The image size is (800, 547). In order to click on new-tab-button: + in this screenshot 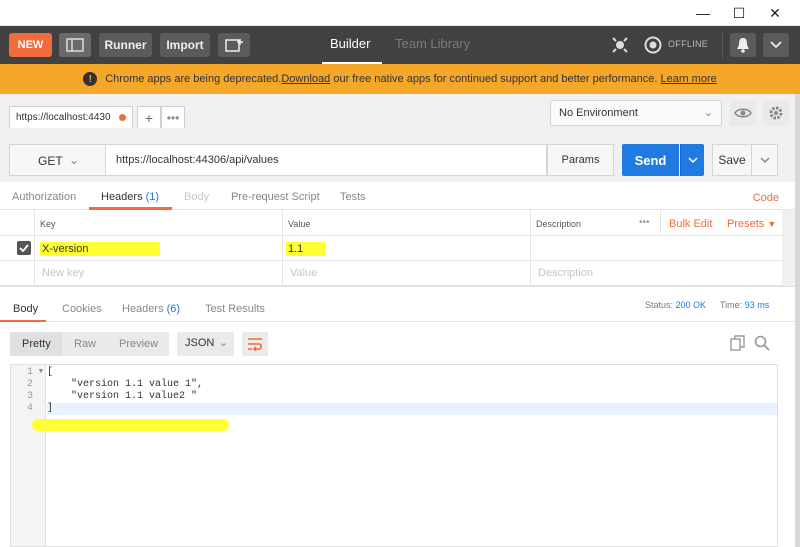, I will do `click(149, 117)`.